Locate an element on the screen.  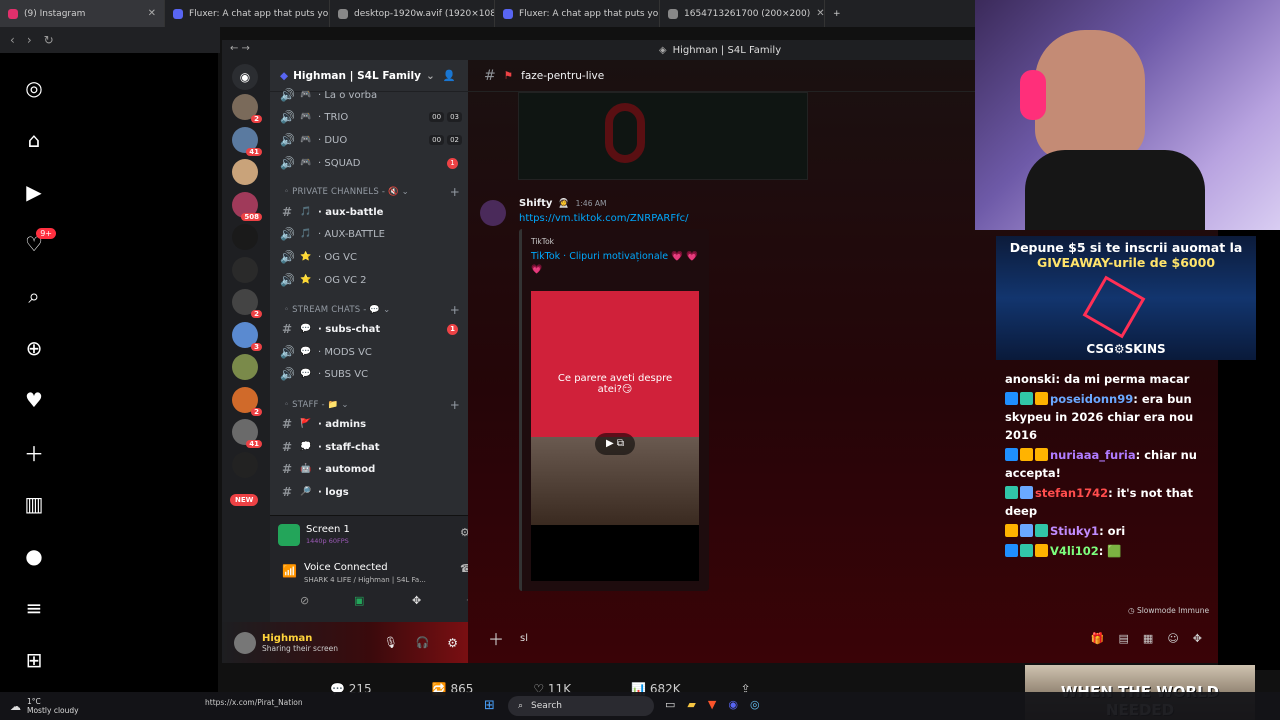
headphones-icon: 🎧 is located at coordinates (423, 642).